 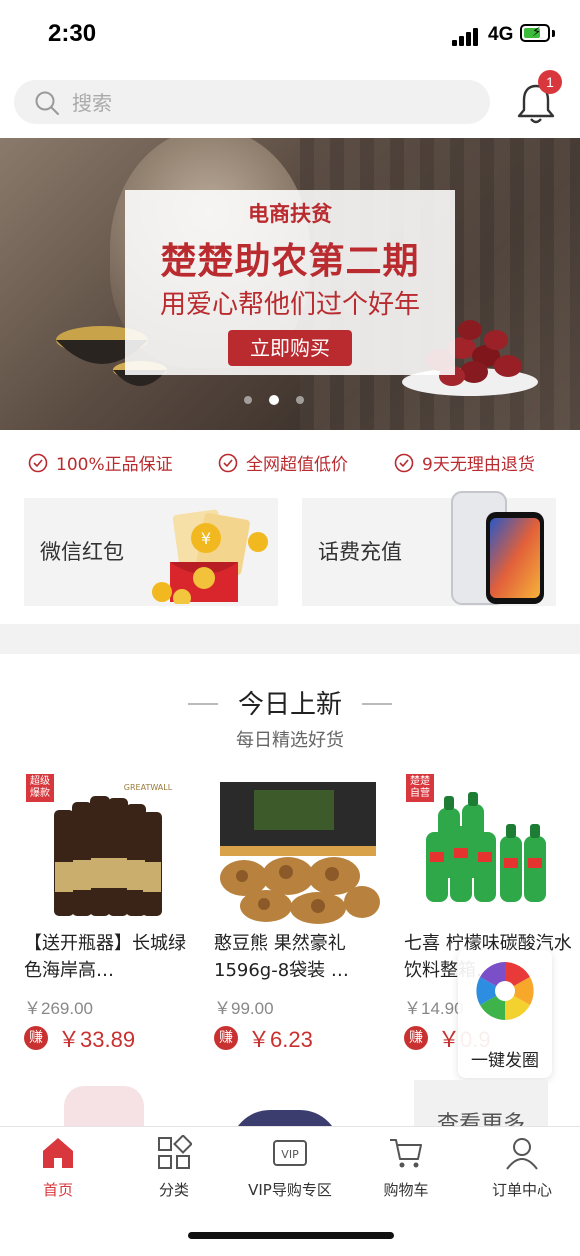 What do you see at coordinates (420, 788) in the screenshot?
I see `product-tag: 楚楚自营` at bounding box center [420, 788].